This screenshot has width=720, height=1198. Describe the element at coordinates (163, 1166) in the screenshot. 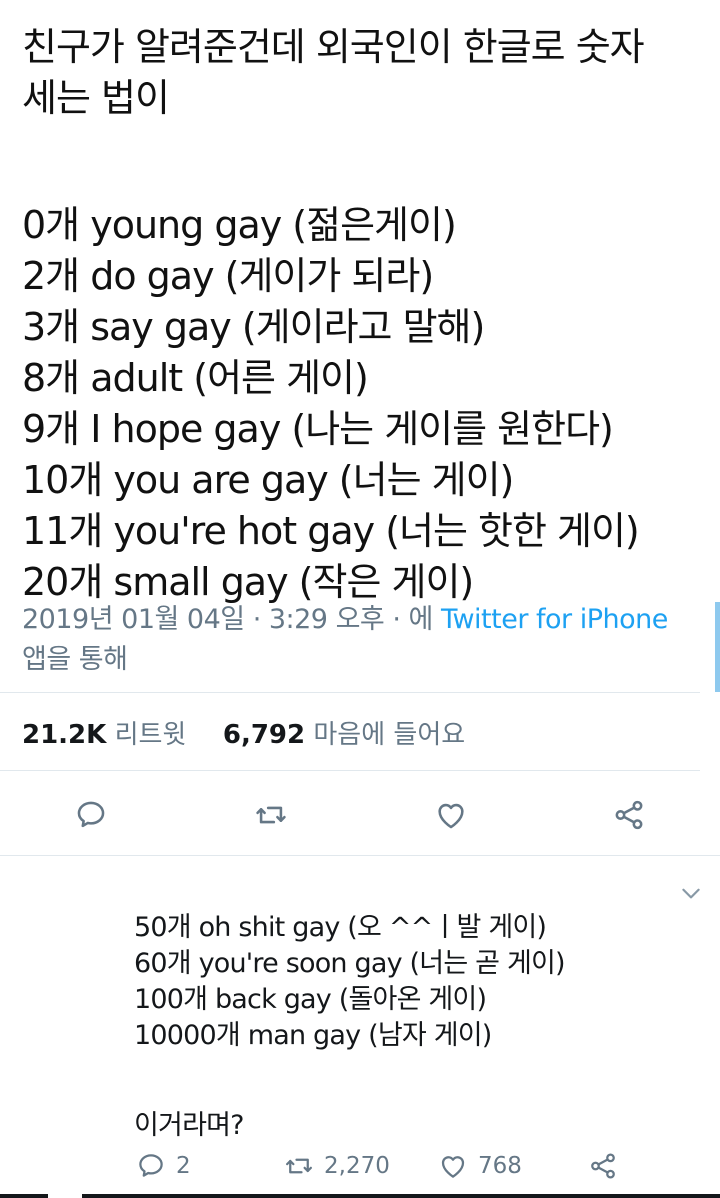

I see `reply-reply-button: 2` at that location.